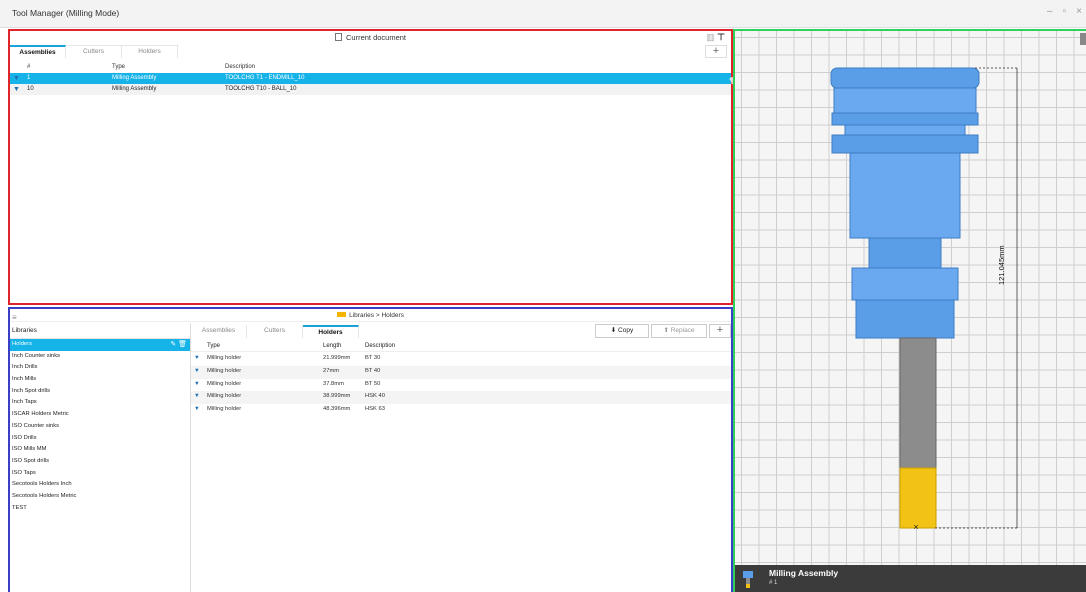 Image resolution: width=1086 pixels, height=592 pixels. Describe the element at coordinates (1050, 11) in the screenshot. I see `minimize-button: –` at that location.